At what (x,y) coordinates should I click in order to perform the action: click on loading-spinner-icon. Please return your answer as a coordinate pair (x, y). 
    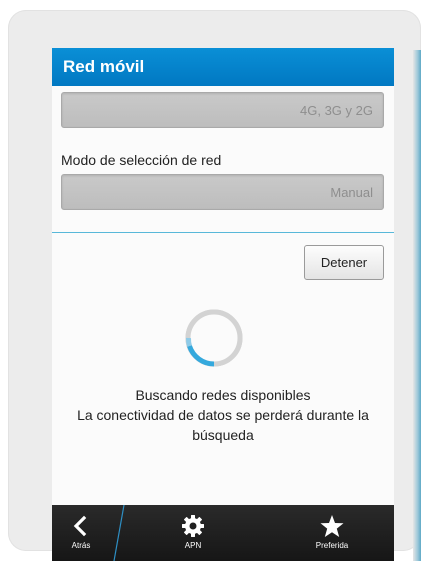
    Looking at the image, I should click on (214, 338).